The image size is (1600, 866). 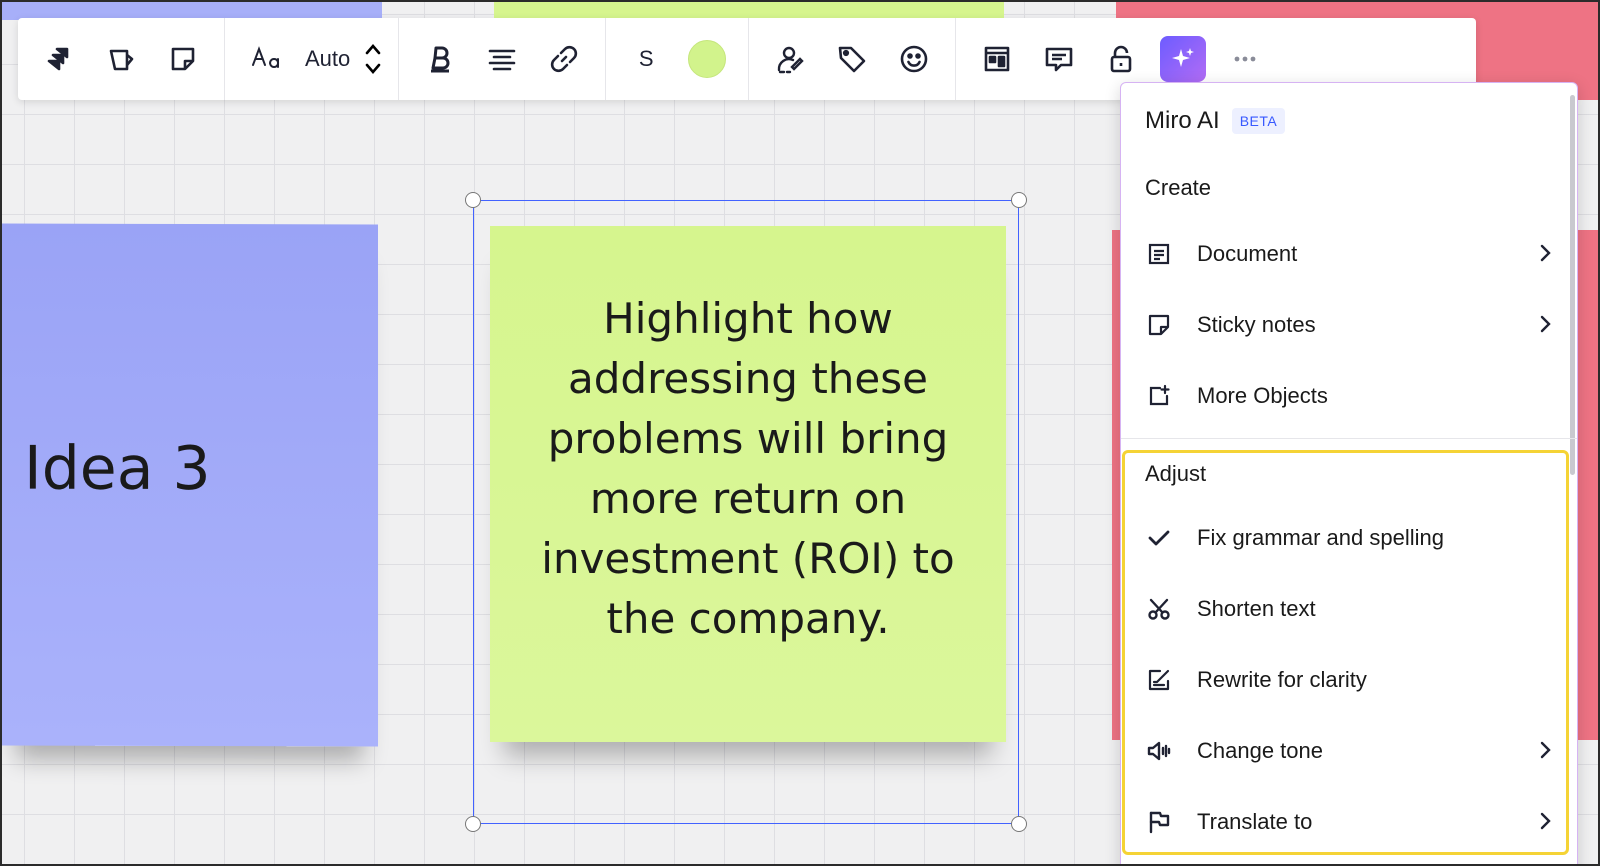 What do you see at coordinates (1320, 537) in the screenshot?
I see `menu-item-label: Fix grammar and spelling` at bounding box center [1320, 537].